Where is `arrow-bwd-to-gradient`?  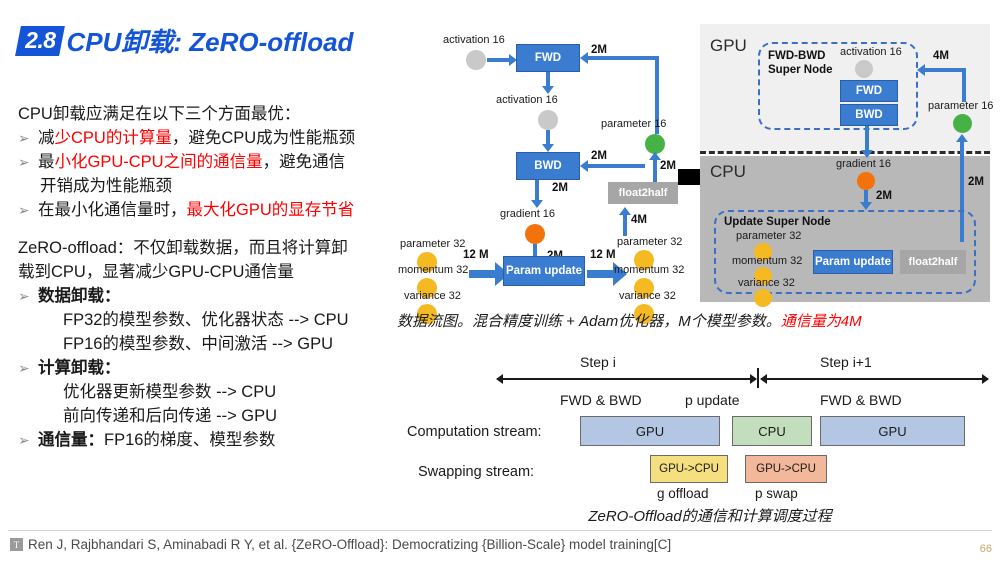
arrow-bwd-to-gradient is located at coordinates (537, 191).